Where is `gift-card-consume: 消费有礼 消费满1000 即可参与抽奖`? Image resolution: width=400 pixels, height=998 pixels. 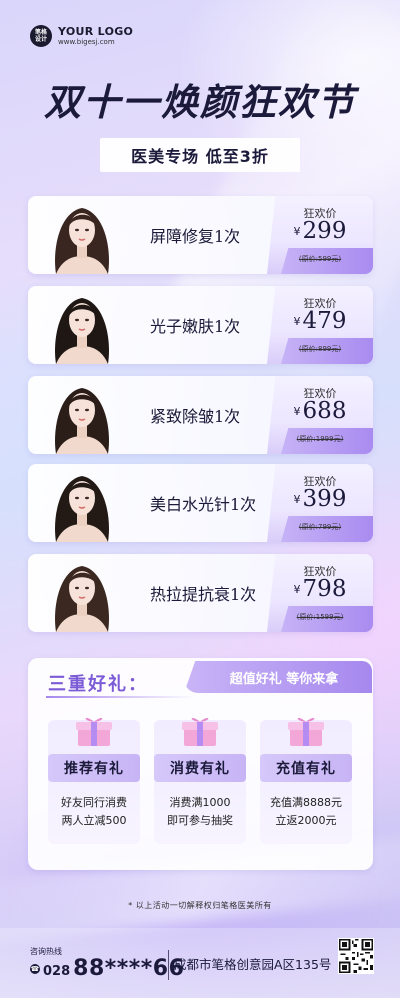 gift-card-consume: 消费有礼 消费满1000 即可参与抽奖 is located at coordinates (200, 780).